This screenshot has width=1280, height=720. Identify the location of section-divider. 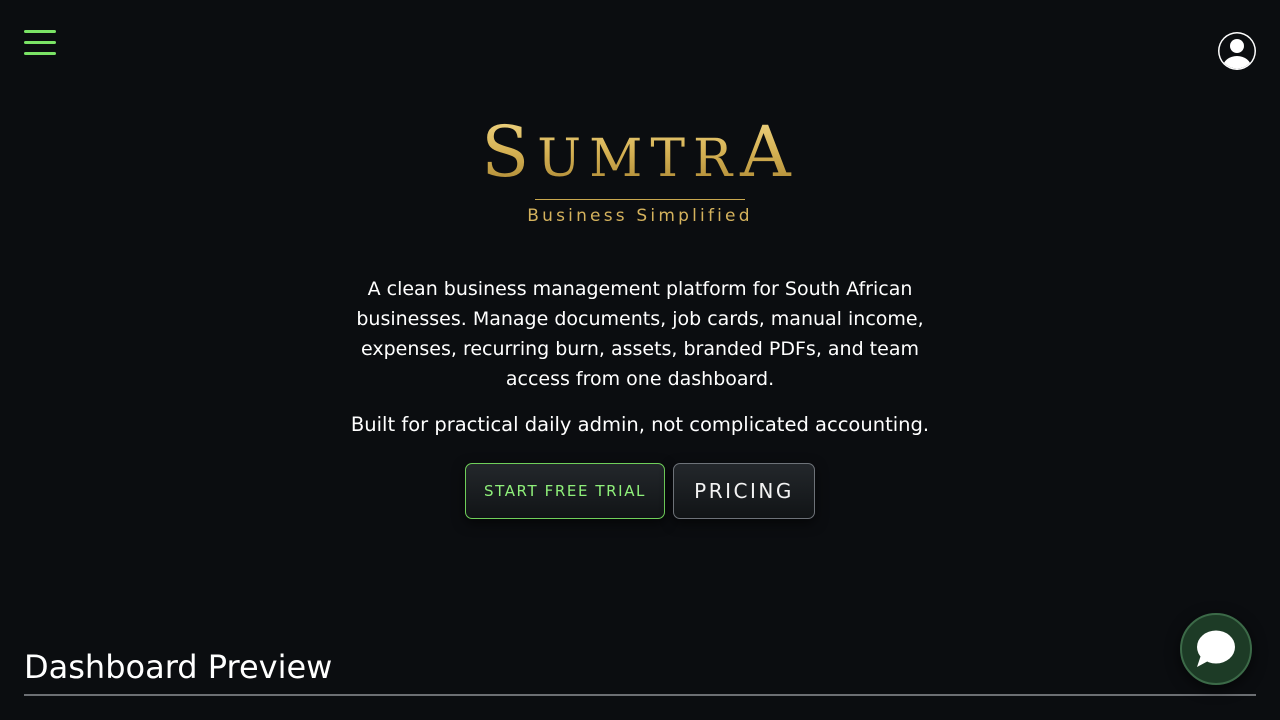
(640, 695).